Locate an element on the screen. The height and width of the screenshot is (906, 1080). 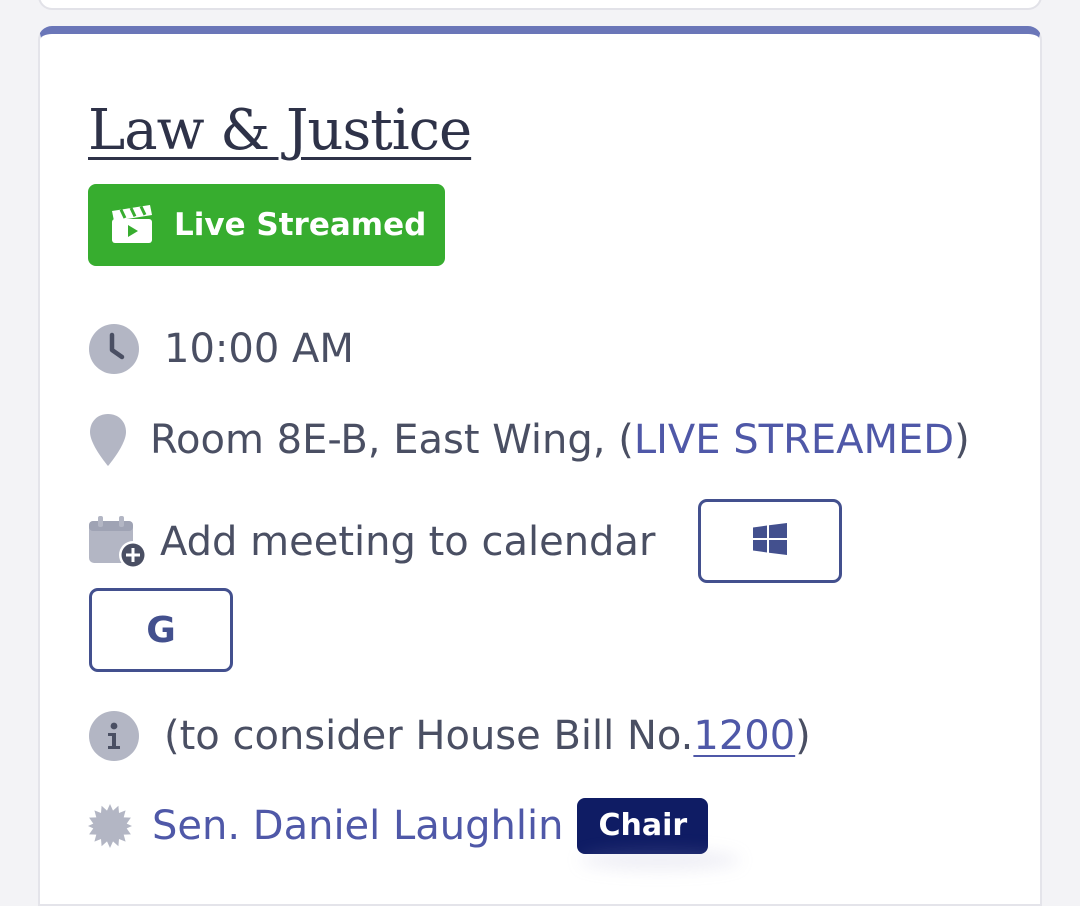
meeting-time-row: 10:00 AM is located at coordinates (221, 349).